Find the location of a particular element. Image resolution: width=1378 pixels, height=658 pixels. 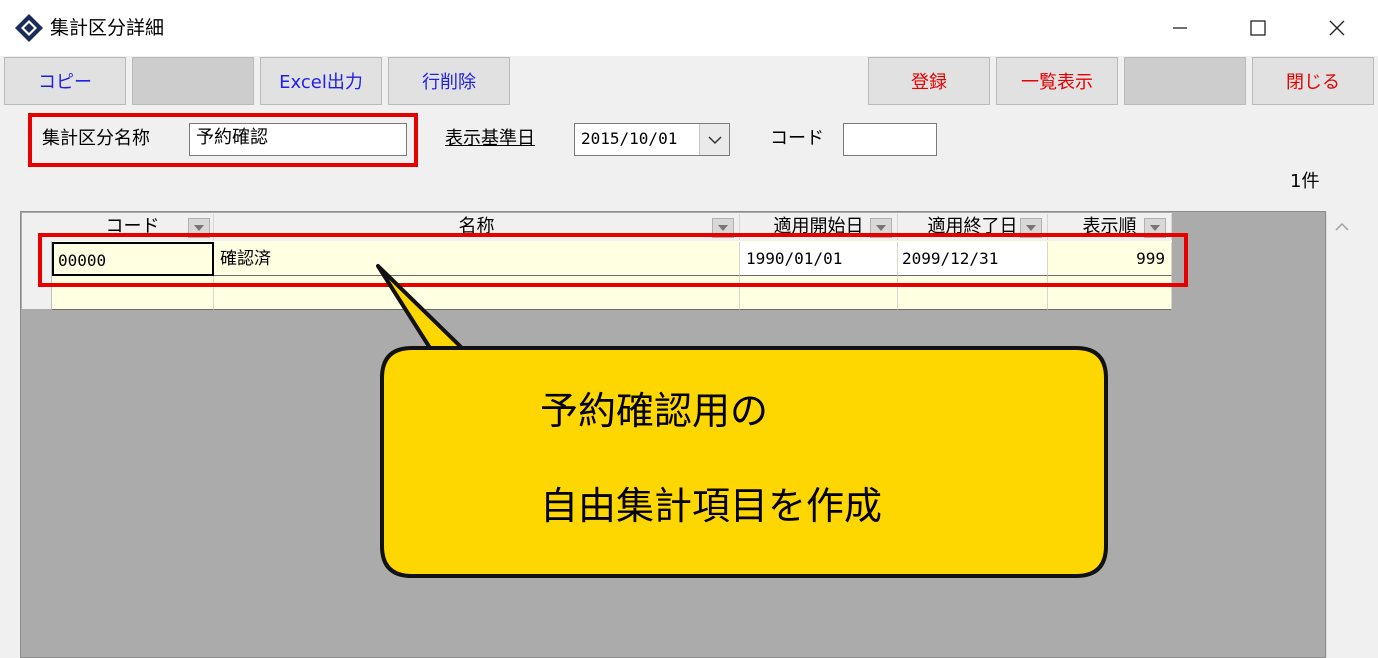

callout-line-1: 予約確認用の is located at coordinates (654, 411).